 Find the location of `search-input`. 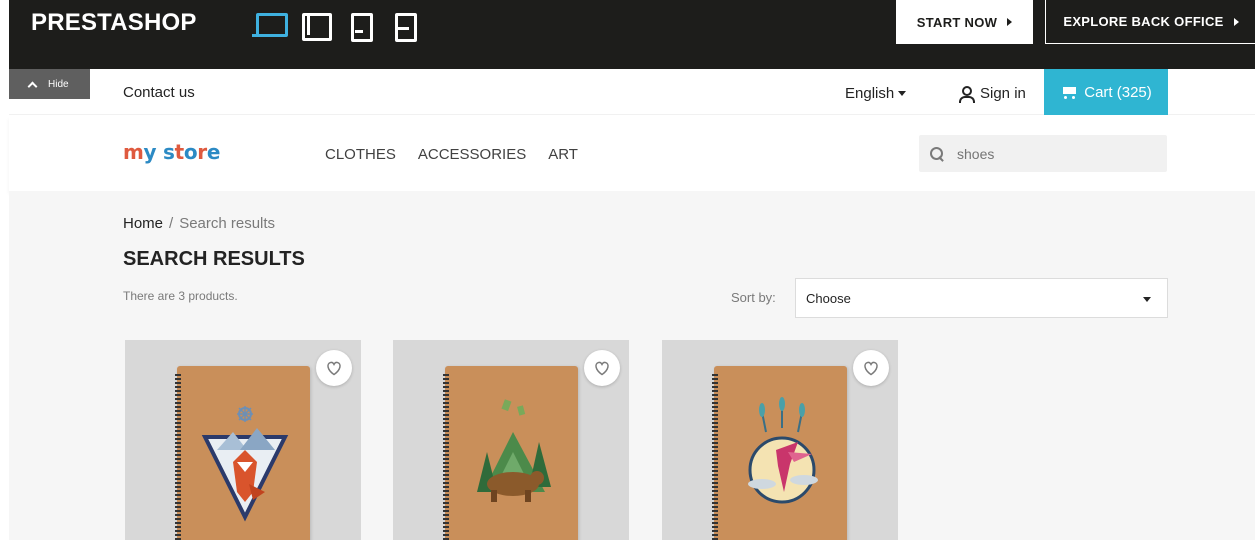

search-input is located at coordinates (1057, 153).